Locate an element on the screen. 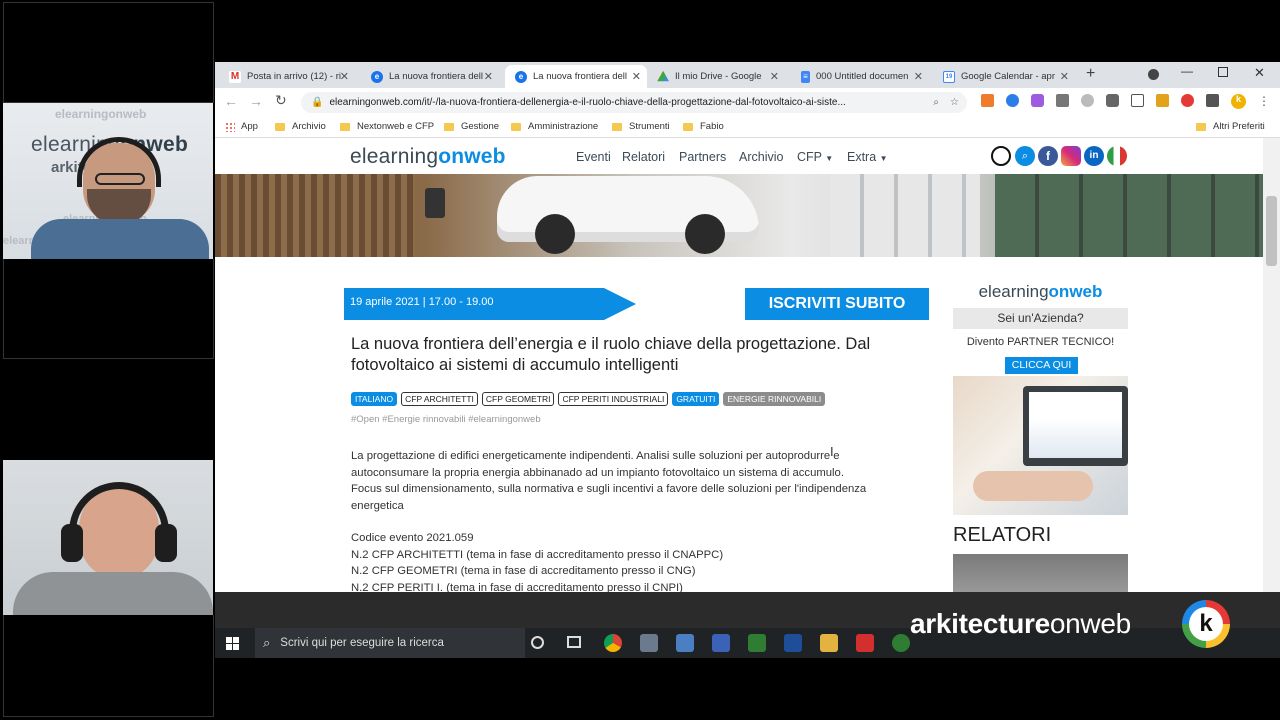 The width and height of the screenshot is (1280, 720). edge-e-icon: e is located at coordinates (377, 76).